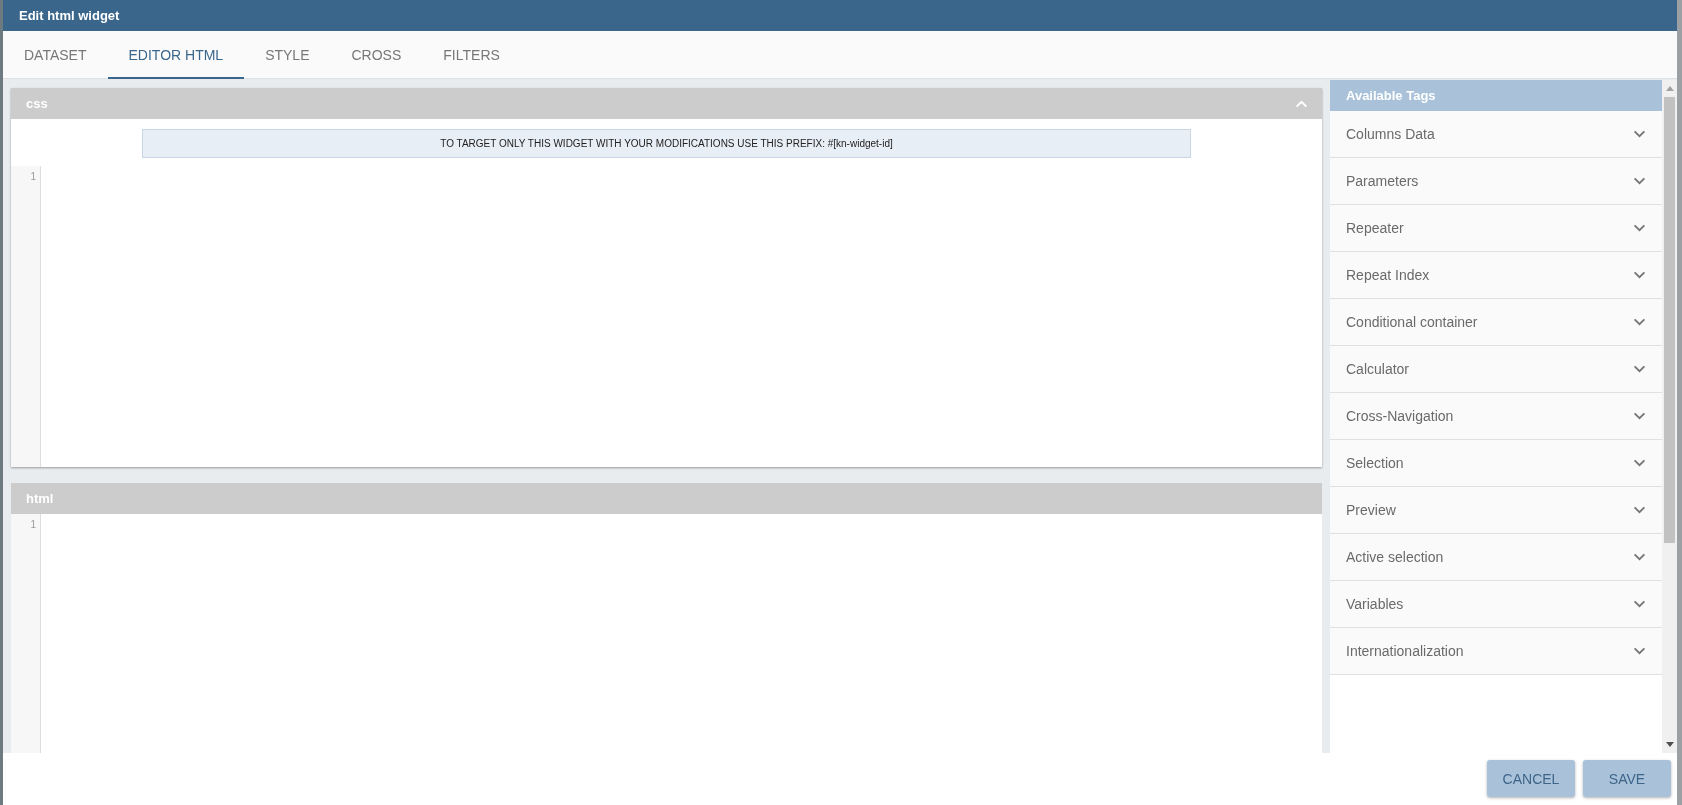 The height and width of the screenshot is (805, 1682). What do you see at coordinates (376, 55) in the screenshot?
I see `tab: CROSS` at bounding box center [376, 55].